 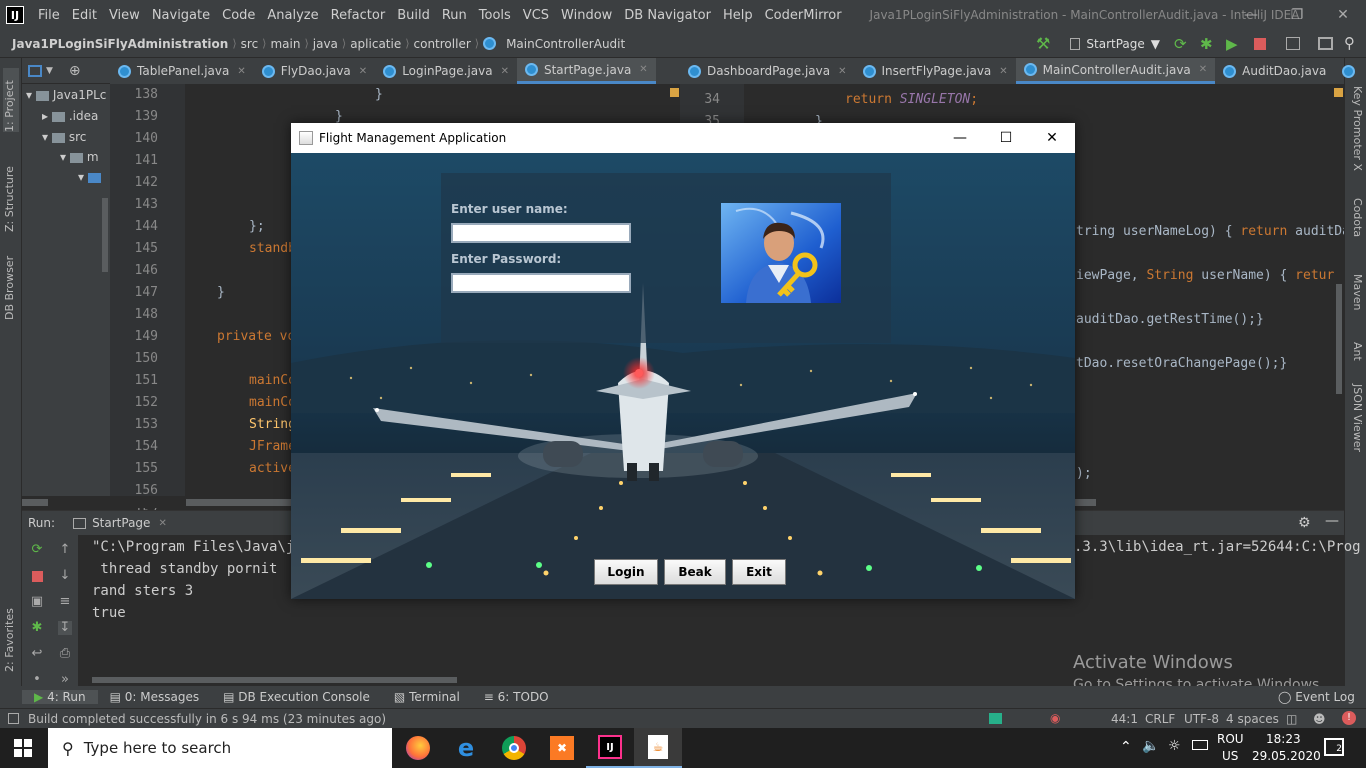 I want to click on tool-tab-db-console: ▤ DB Execution Console, so click(x=296, y=697).